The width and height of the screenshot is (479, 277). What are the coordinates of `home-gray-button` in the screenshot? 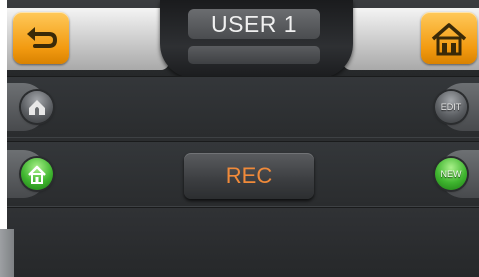 It's located at (37, 107).